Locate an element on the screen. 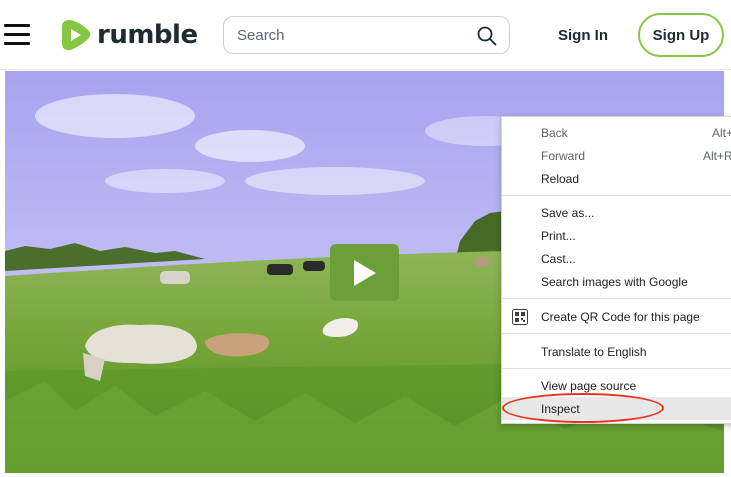 This screenshot has height=477, width=731. play-button is located at coordinates (364, 272).